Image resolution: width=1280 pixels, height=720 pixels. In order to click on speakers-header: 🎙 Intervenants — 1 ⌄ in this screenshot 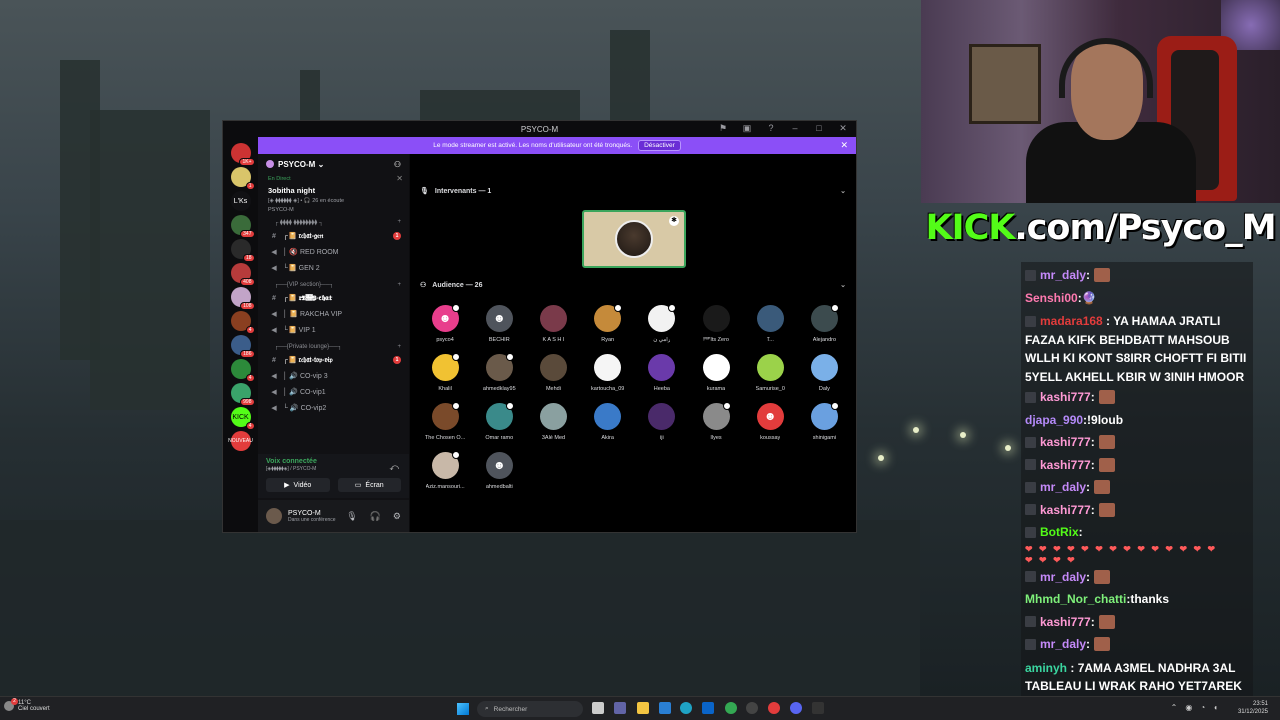, I will do `click(633, 191)`.